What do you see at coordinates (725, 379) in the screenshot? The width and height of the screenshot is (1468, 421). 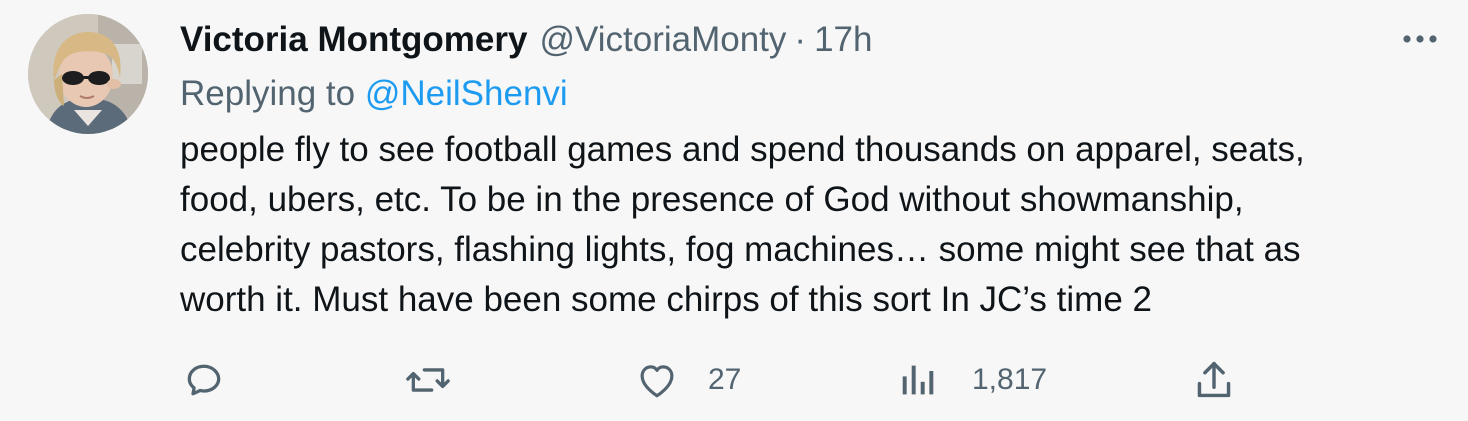 I see `like-count: 27` at bounding box center [725, 379].